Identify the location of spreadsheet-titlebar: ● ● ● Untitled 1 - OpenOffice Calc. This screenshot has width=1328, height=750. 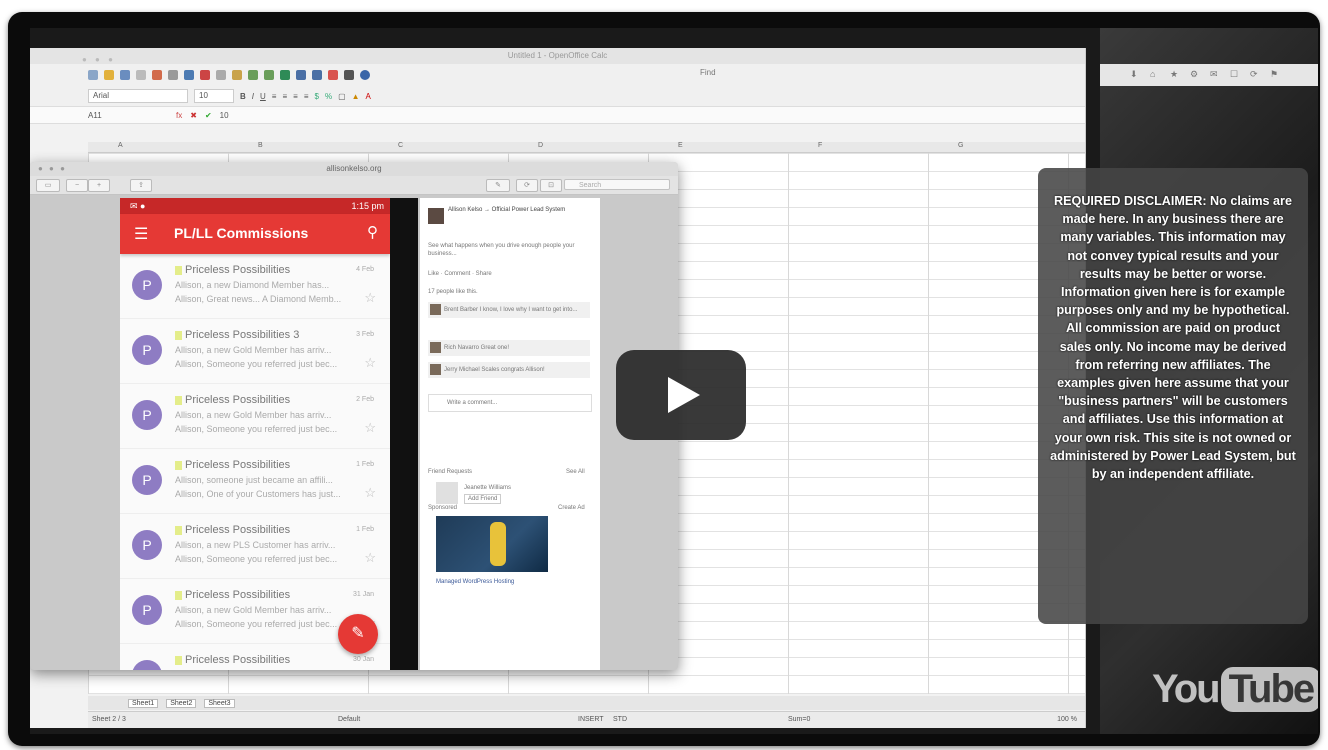
(557, 56).